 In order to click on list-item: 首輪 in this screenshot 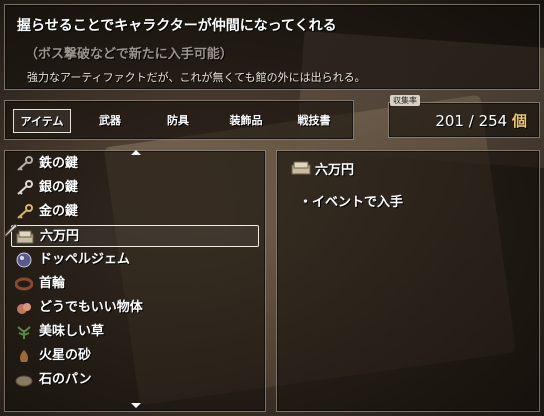, I will do `click(135, 284)`.